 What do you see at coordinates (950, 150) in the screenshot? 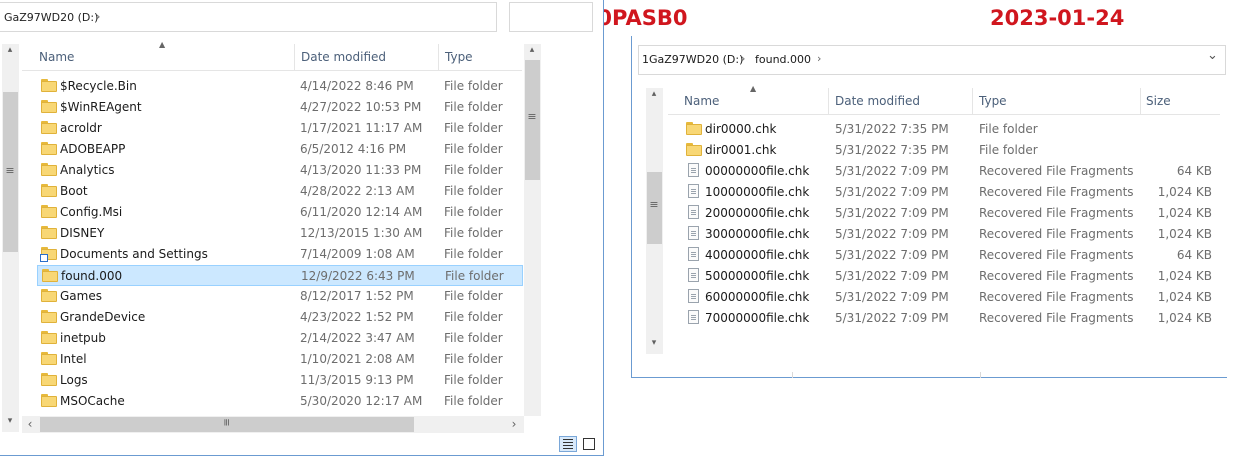
I see `table-row: dir0001.chk 5/31/2022 7:35 PM File folder` at bounding box center [950, 150].